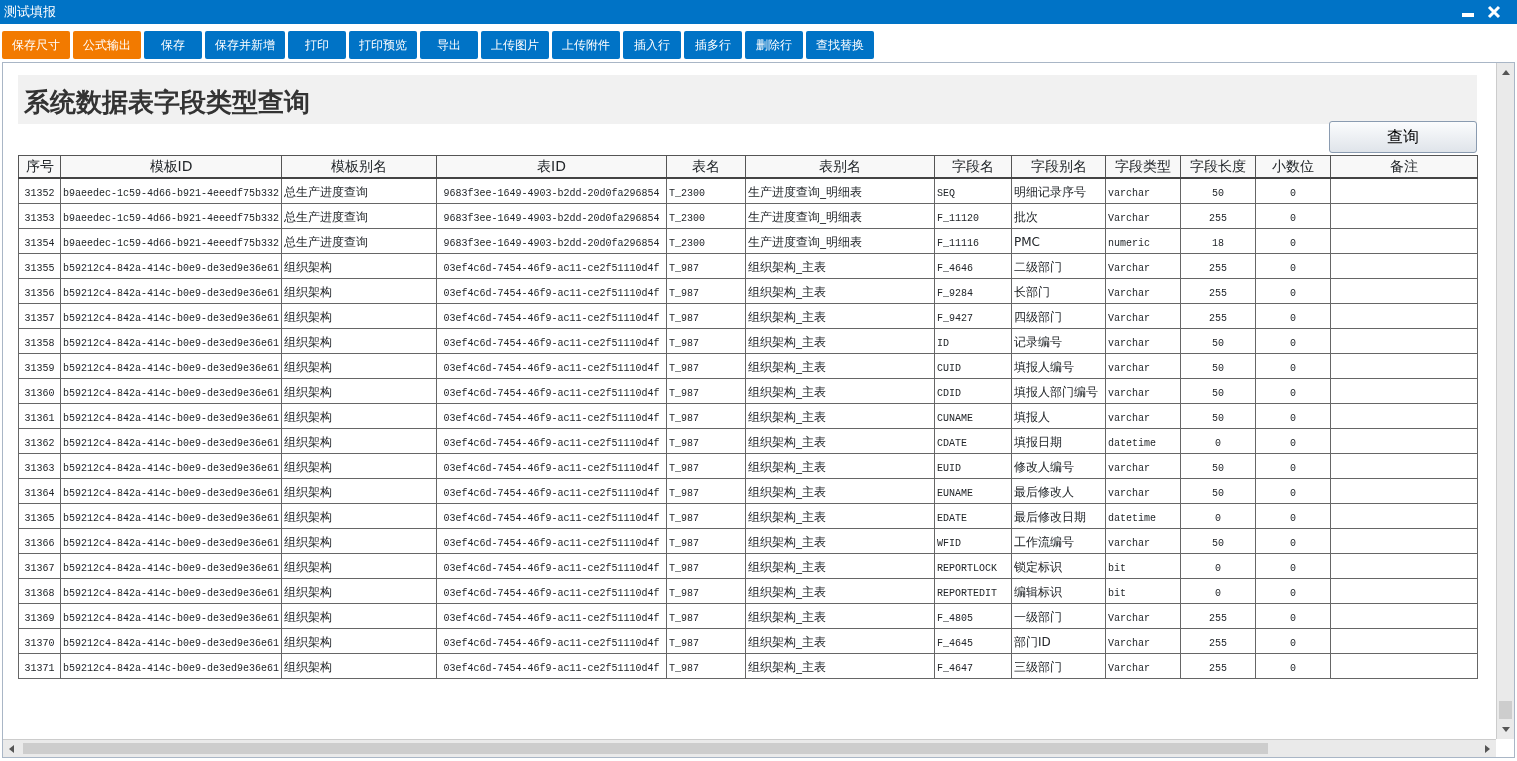 Image resolution: width=1517 pixels, height=761 pixels. I want to click on table-cell: 18, so click(1218, 243).